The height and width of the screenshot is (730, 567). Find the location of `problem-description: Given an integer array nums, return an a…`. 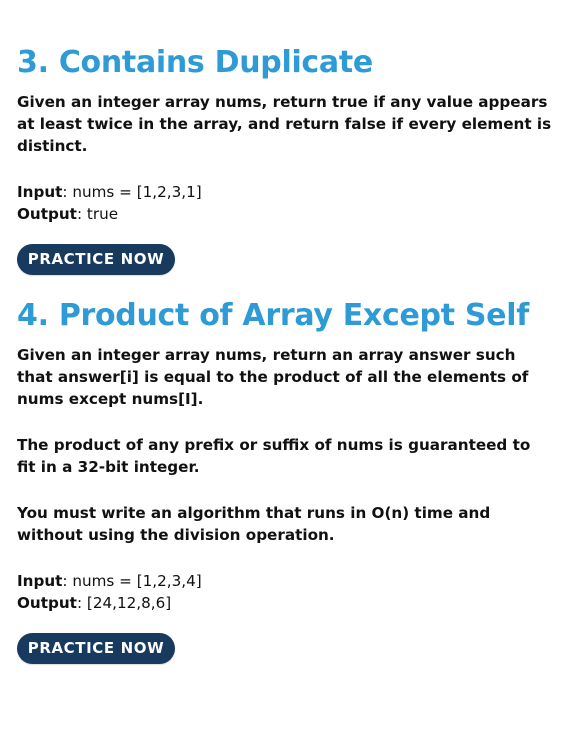

problem-description: Given an integer array nums, return an a… is located at coordinates (273, 377).